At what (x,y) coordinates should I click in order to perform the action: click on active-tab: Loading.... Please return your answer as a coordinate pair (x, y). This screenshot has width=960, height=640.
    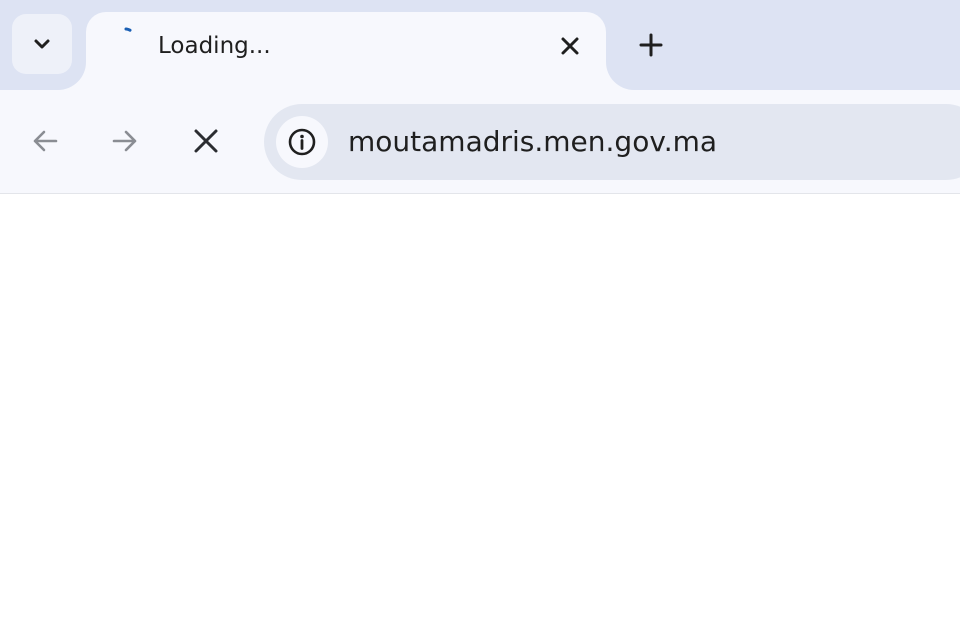
    Looking at the image, I should click on (346, 57).